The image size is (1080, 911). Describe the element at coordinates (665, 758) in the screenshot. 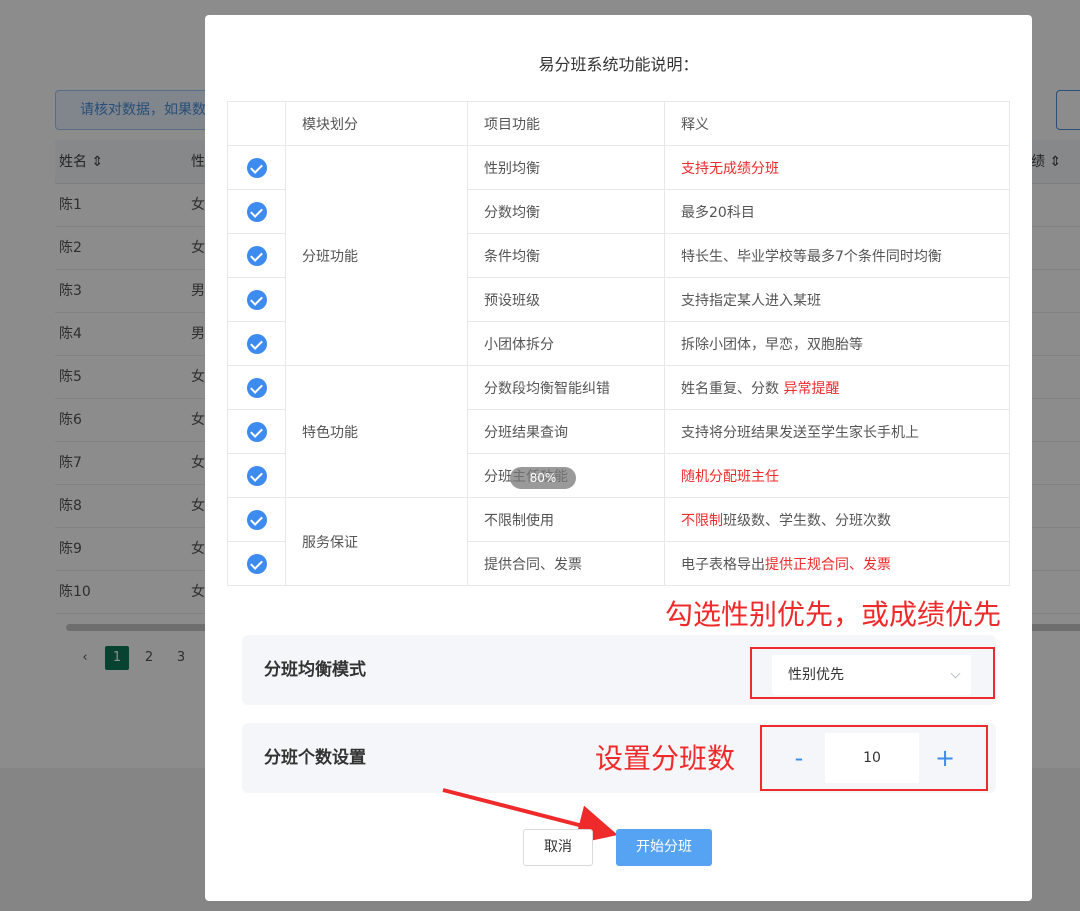

I see `annotation-count-hint: 设置分班数` at that location.